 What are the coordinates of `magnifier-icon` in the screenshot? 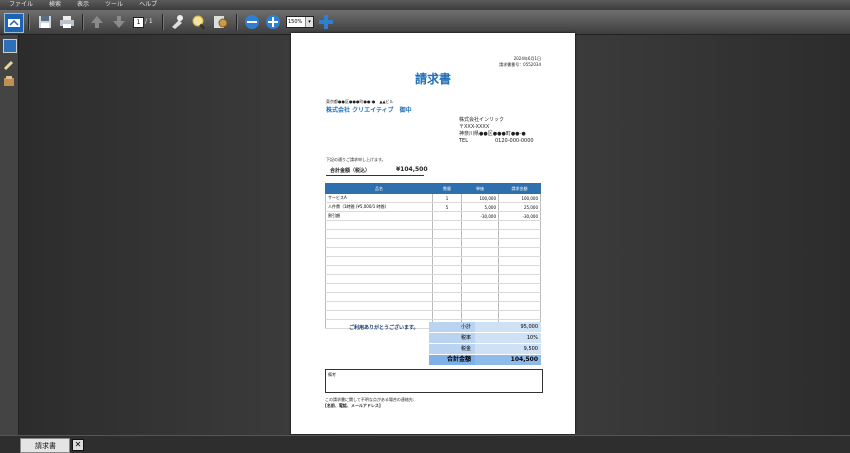 It's located at (199, 22).